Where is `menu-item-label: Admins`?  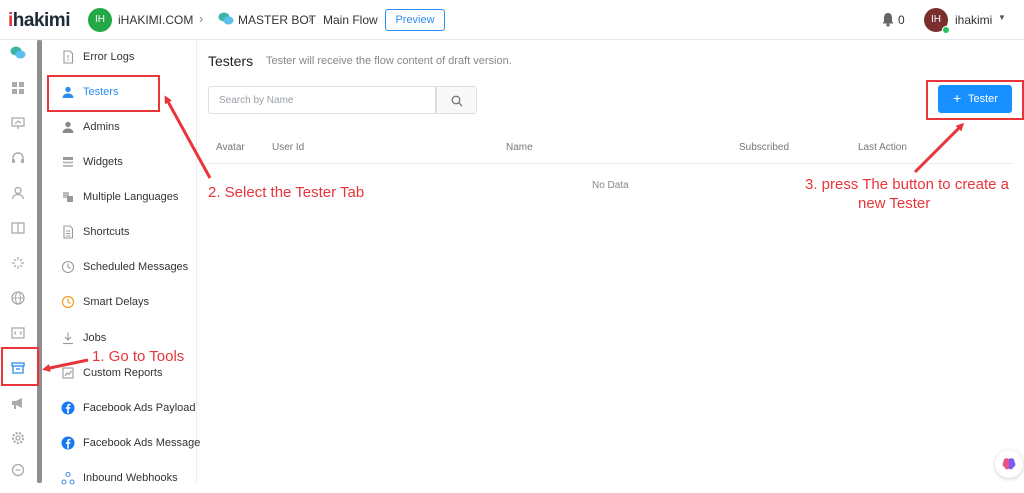
menu-item-label: Admins is located at coordinates (101, 127).